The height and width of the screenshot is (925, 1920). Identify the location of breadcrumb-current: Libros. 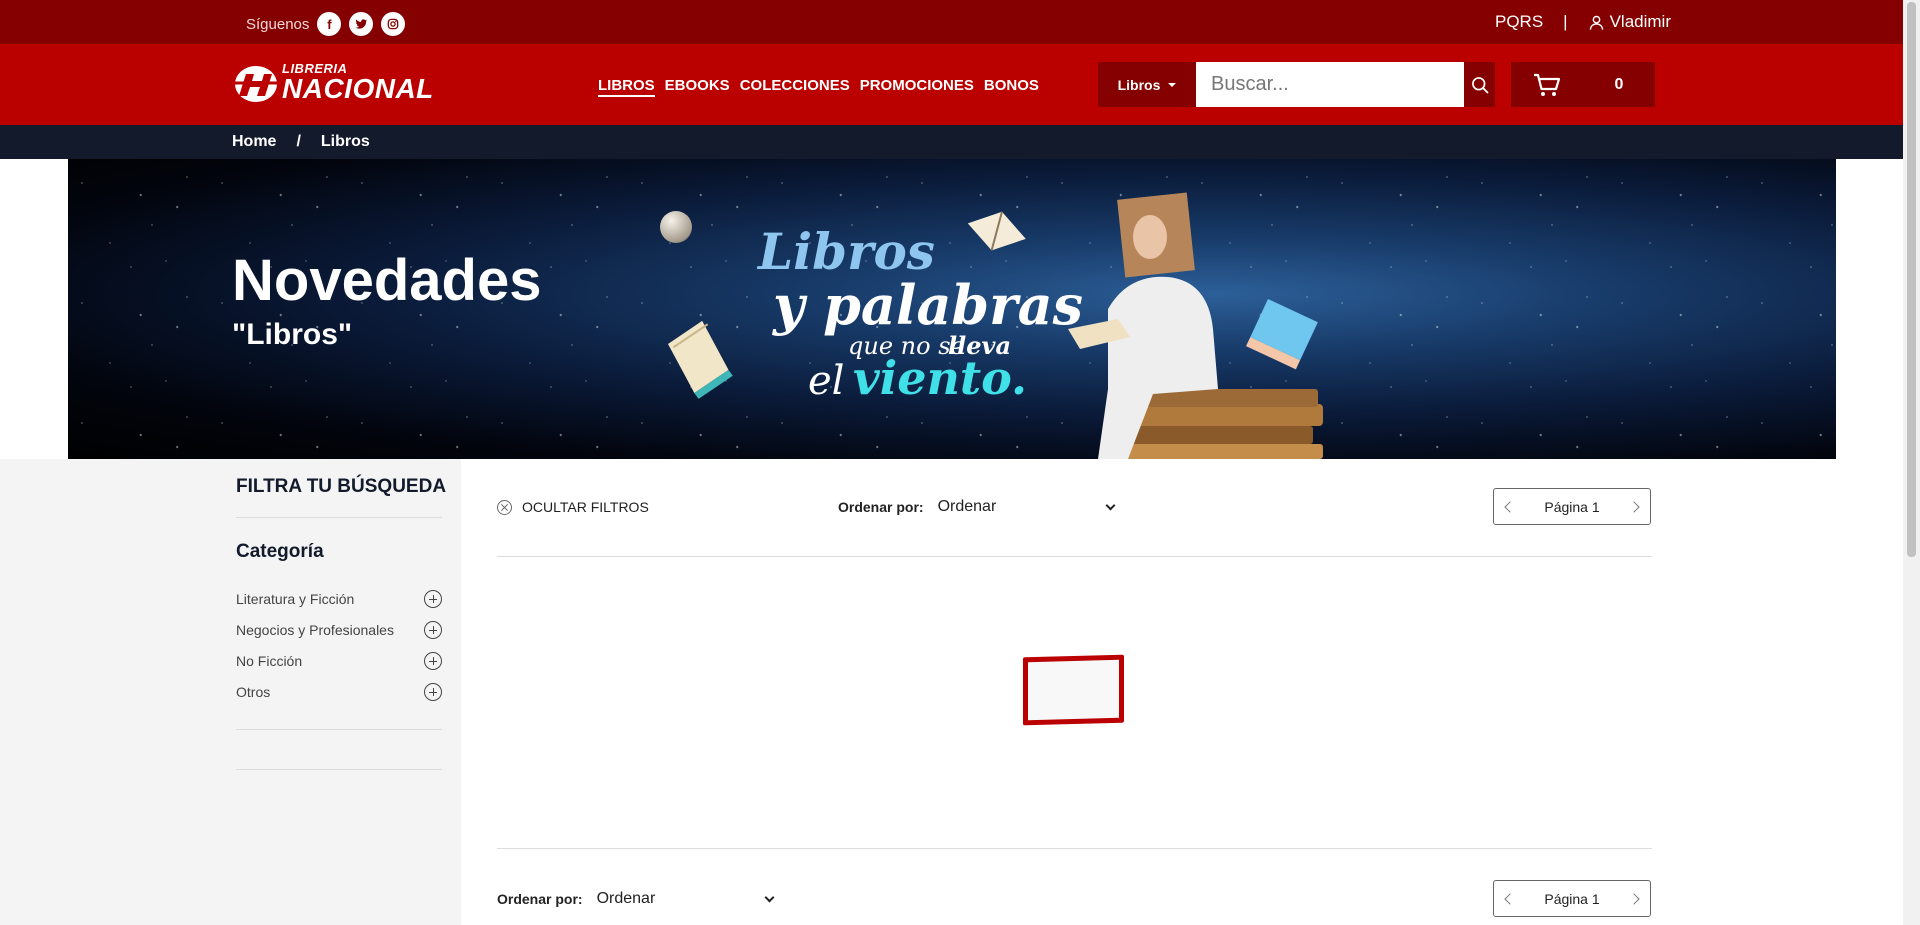
(345, 141).